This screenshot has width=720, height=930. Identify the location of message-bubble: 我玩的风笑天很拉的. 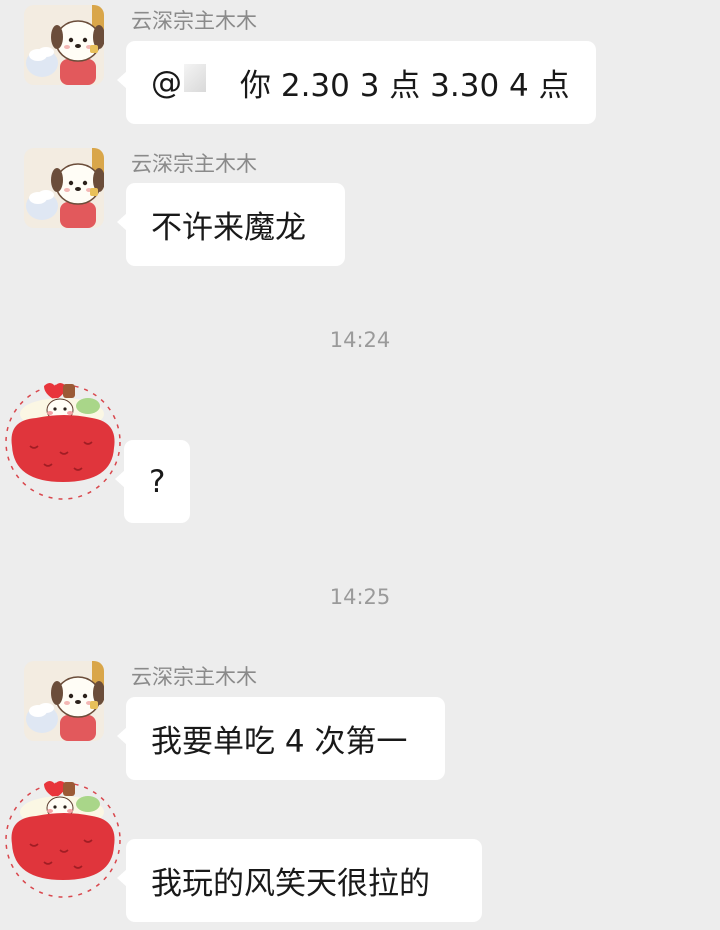
(299, 880).